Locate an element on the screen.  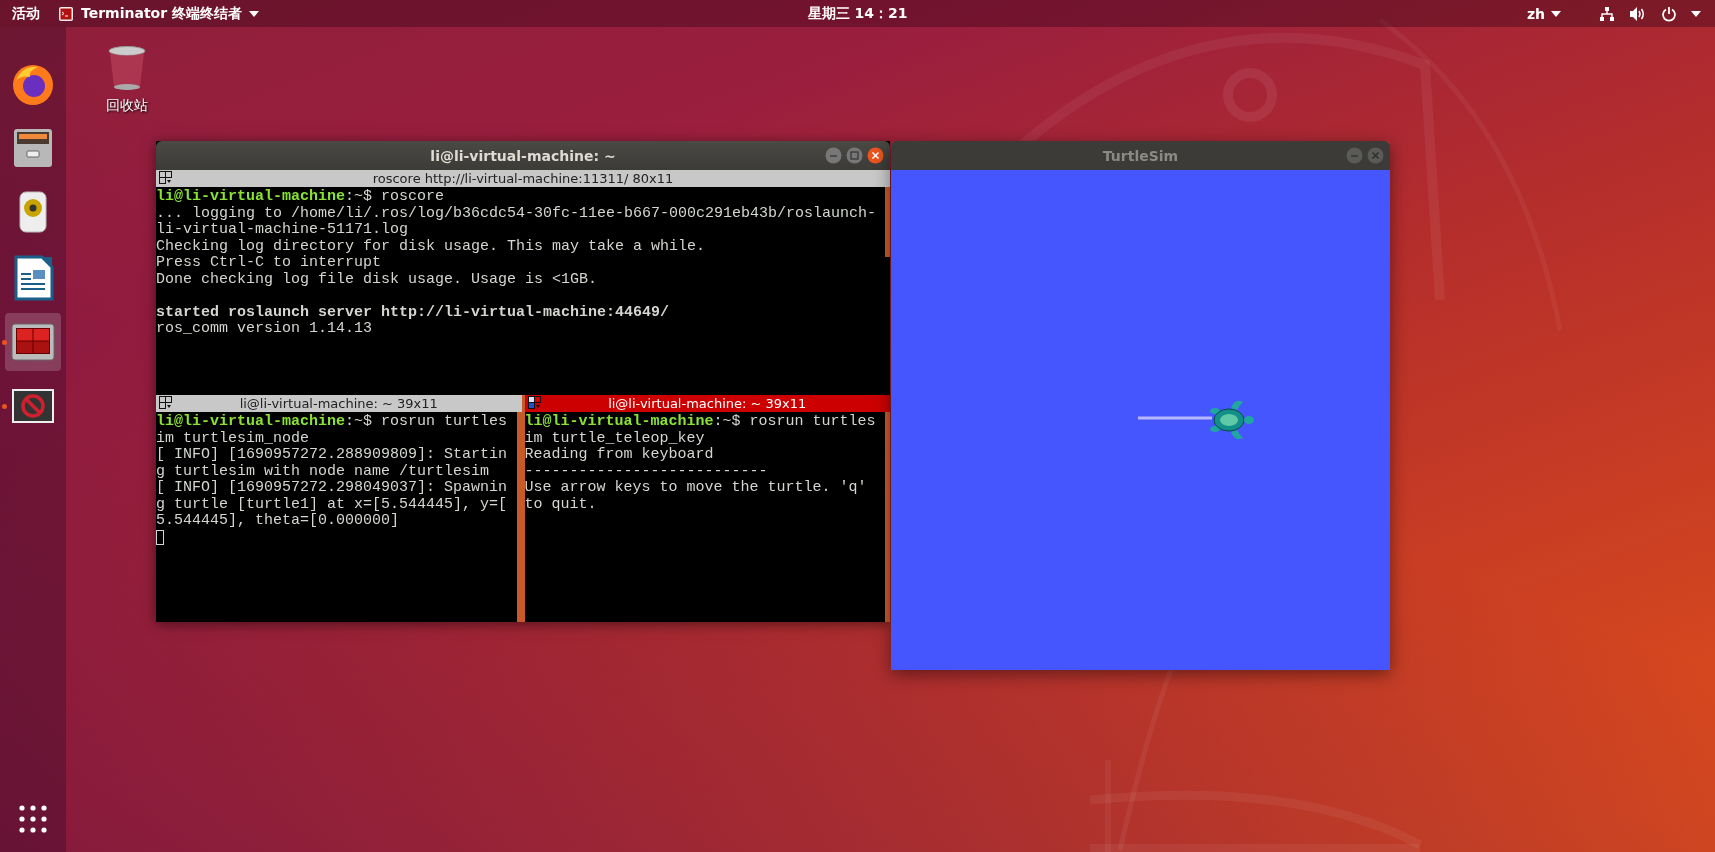
app-grid-icon is located at coordinates (33, 819).